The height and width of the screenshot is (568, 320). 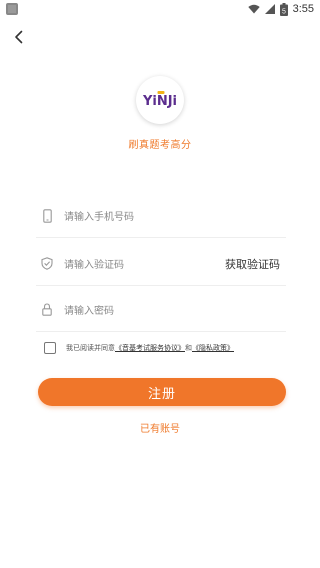 I want to click on password-field: 请输入密码, so click(x=161, y=310).